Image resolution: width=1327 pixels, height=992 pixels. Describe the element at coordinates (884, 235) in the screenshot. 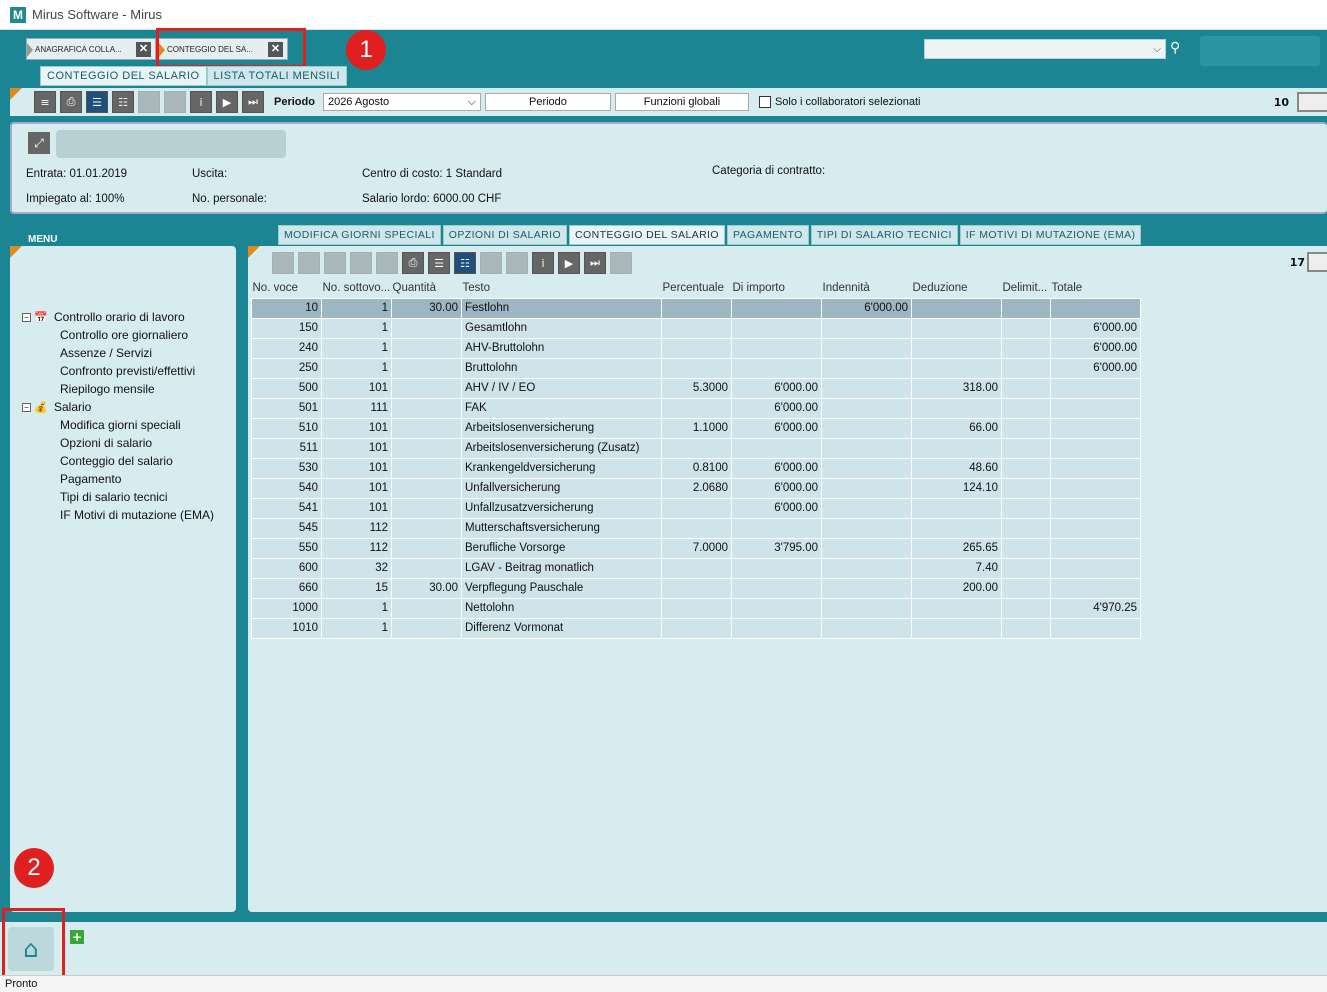

I see `tab-tipi-di-salario-tecnici: TIPI DI SALARIO TECNICI` at that location.